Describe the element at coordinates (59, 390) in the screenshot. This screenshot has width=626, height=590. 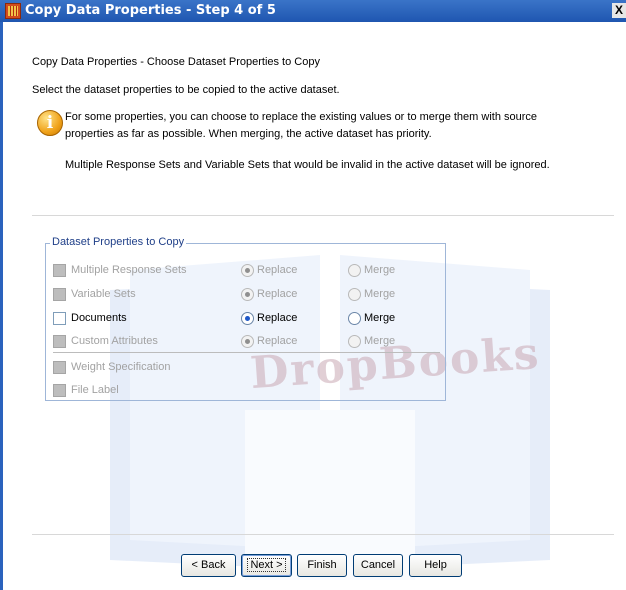
I see `checkbox-file-label` at that location.